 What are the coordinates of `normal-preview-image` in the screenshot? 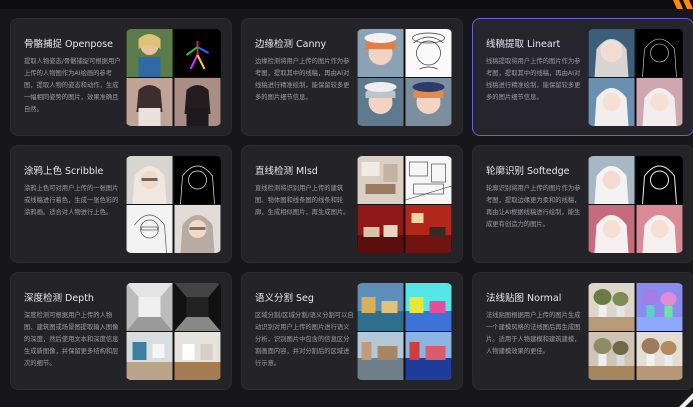 It's located at (635, 331).